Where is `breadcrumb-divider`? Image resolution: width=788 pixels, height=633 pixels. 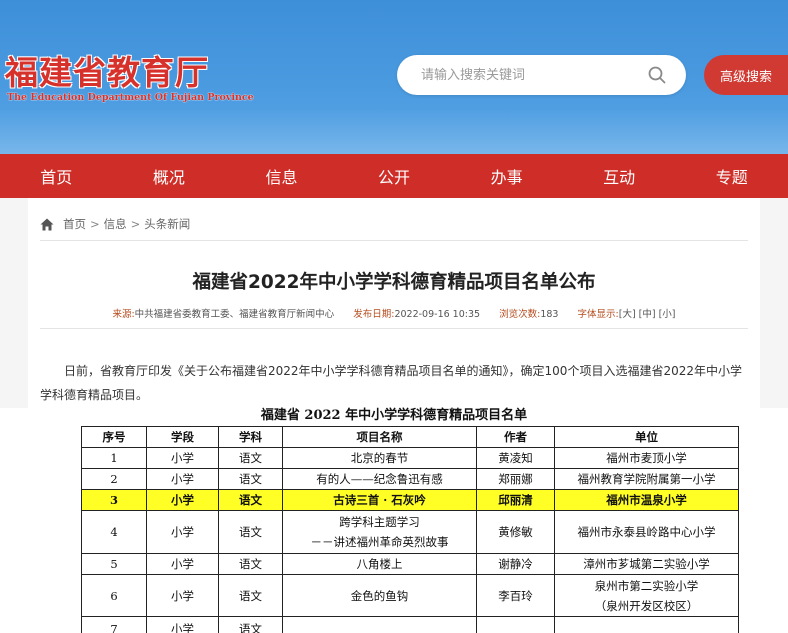
breadcrumb-divider is located at coordinates (394, 240).